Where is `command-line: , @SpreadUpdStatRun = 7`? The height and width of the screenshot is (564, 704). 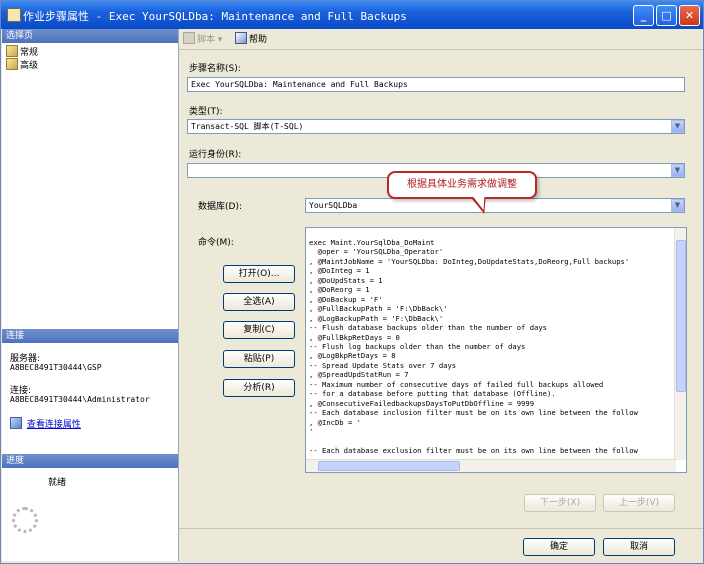
command-line: , @SpreadUpdStatRun = 7 is located at coordinates (359, 375).